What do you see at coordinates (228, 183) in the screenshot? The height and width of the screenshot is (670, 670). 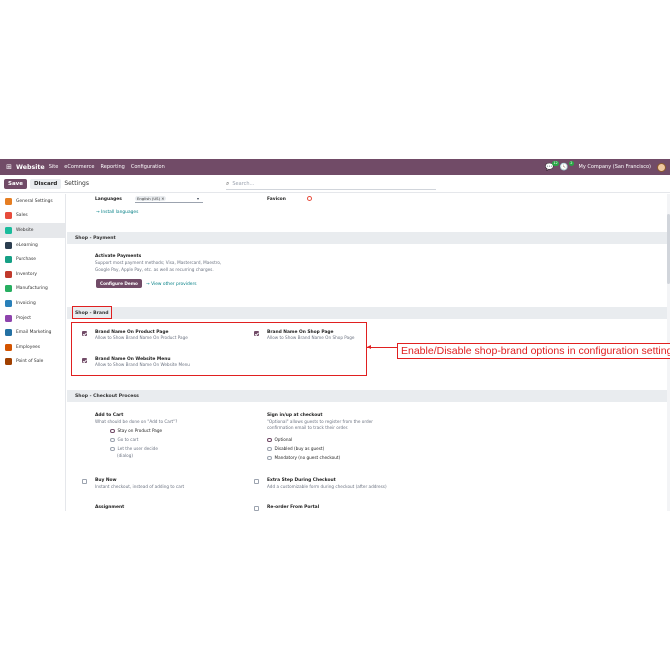 I see `search-icon: ⌕` at bounding box center [228, 183].